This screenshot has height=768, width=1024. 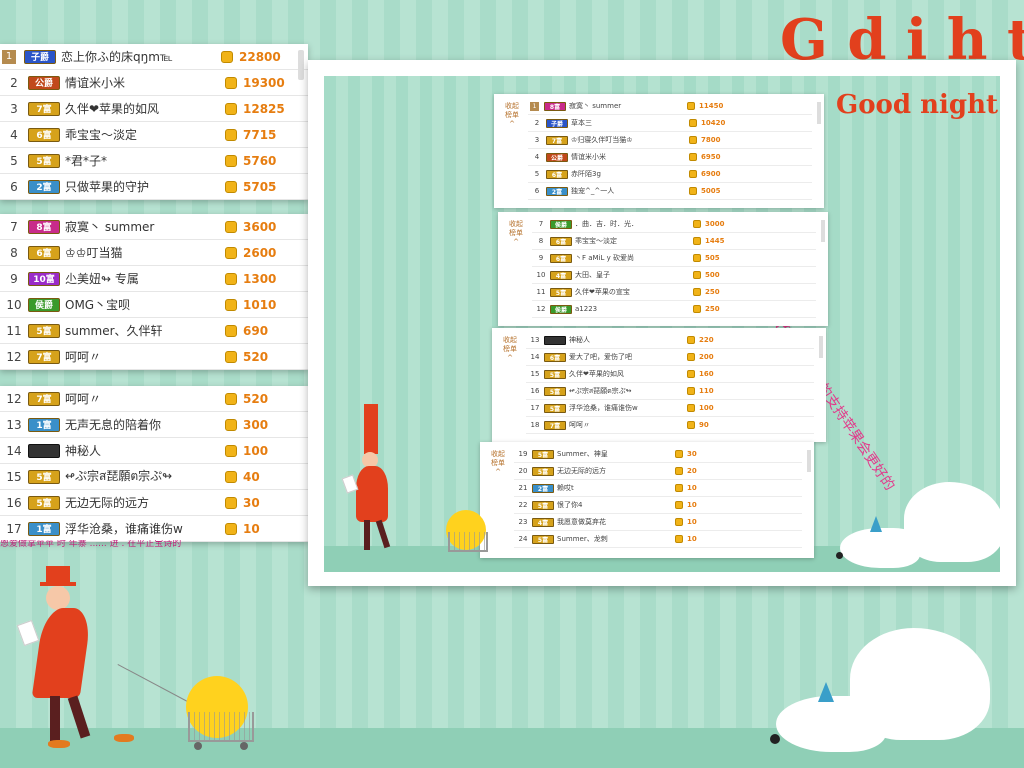 I want to click on user-name: ↫ぷ宗ส琵願ต宗ぷ↬, so click(x=119, y=476).